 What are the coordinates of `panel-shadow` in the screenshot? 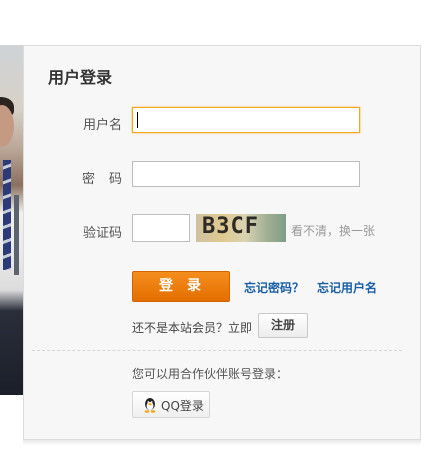 It's located at (222, 443).